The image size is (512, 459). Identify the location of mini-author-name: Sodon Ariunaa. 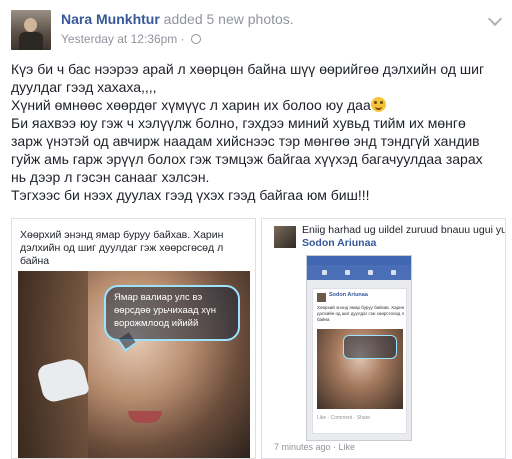
(348, 295).